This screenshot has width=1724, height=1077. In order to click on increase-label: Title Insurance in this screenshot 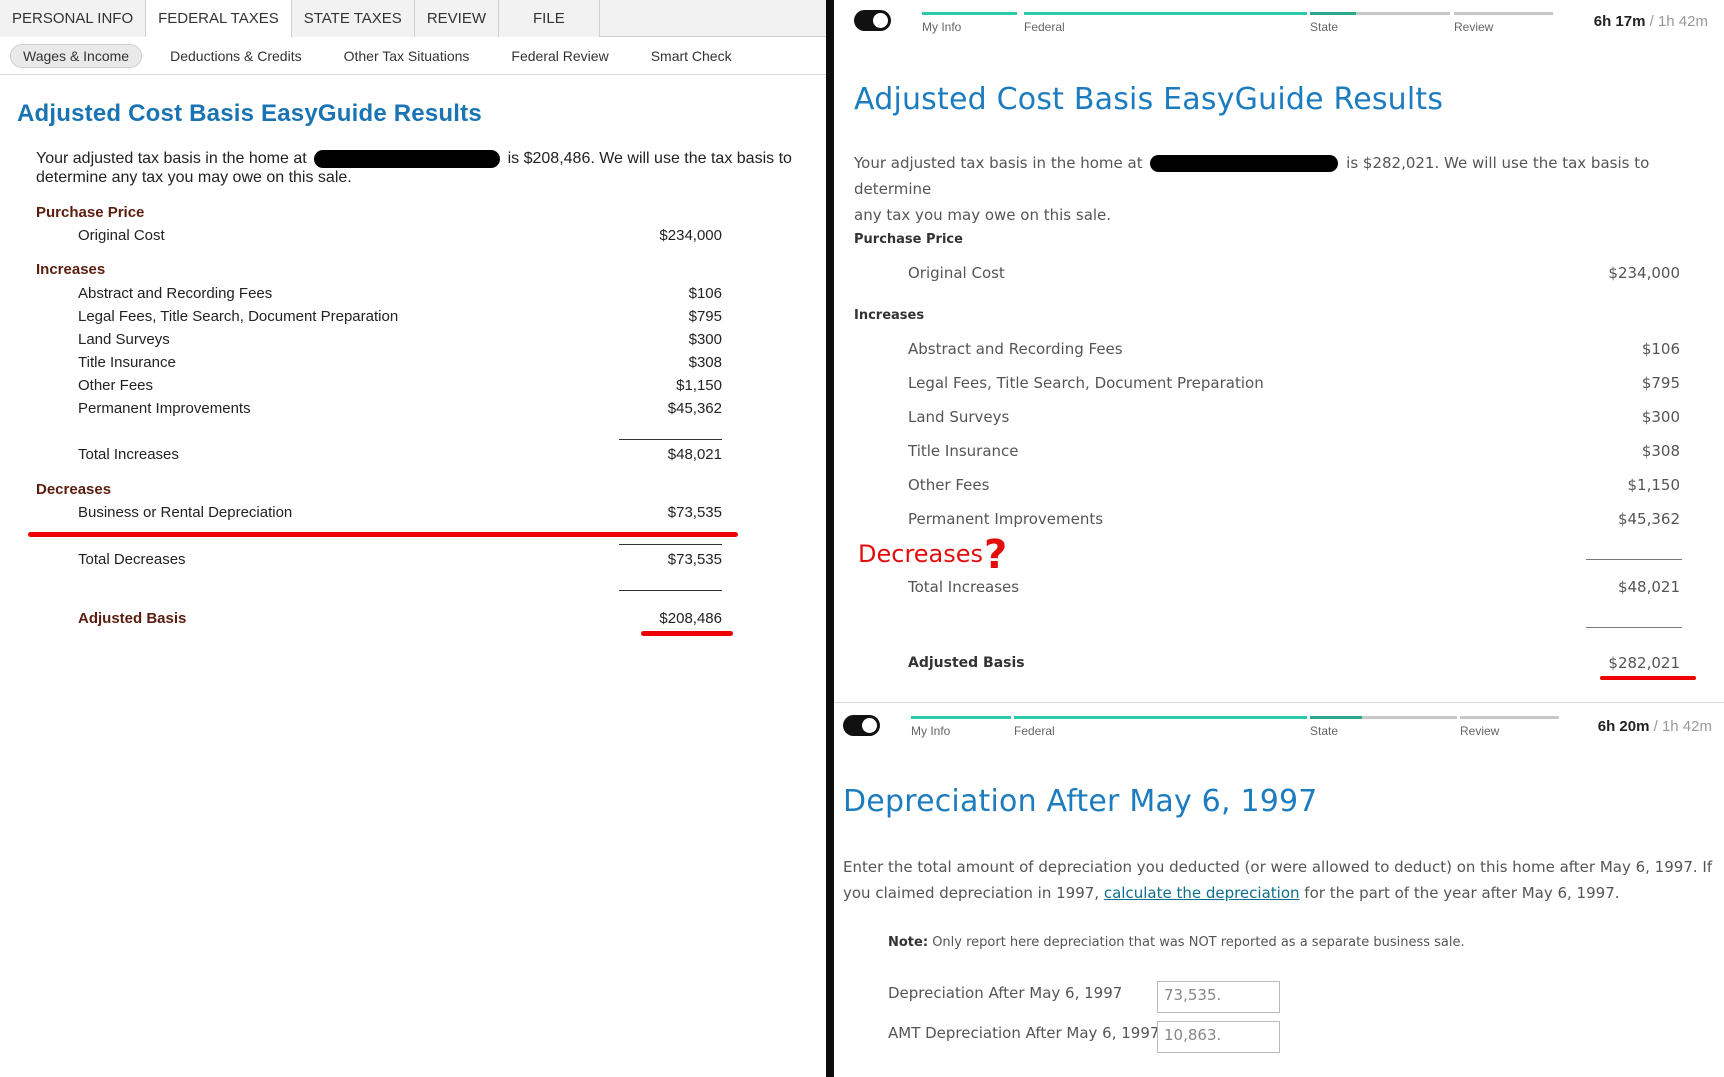, I will do `click(963, 451)`.